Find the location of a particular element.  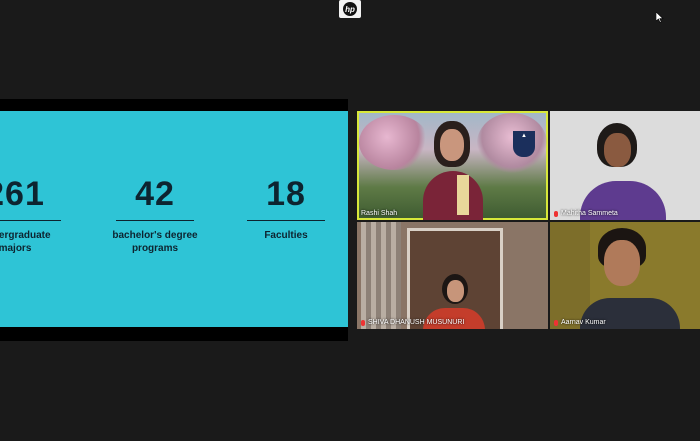

participant-name-label: SHIVA DHANUSH MUSUNURI is located at coordinates (412, 322).